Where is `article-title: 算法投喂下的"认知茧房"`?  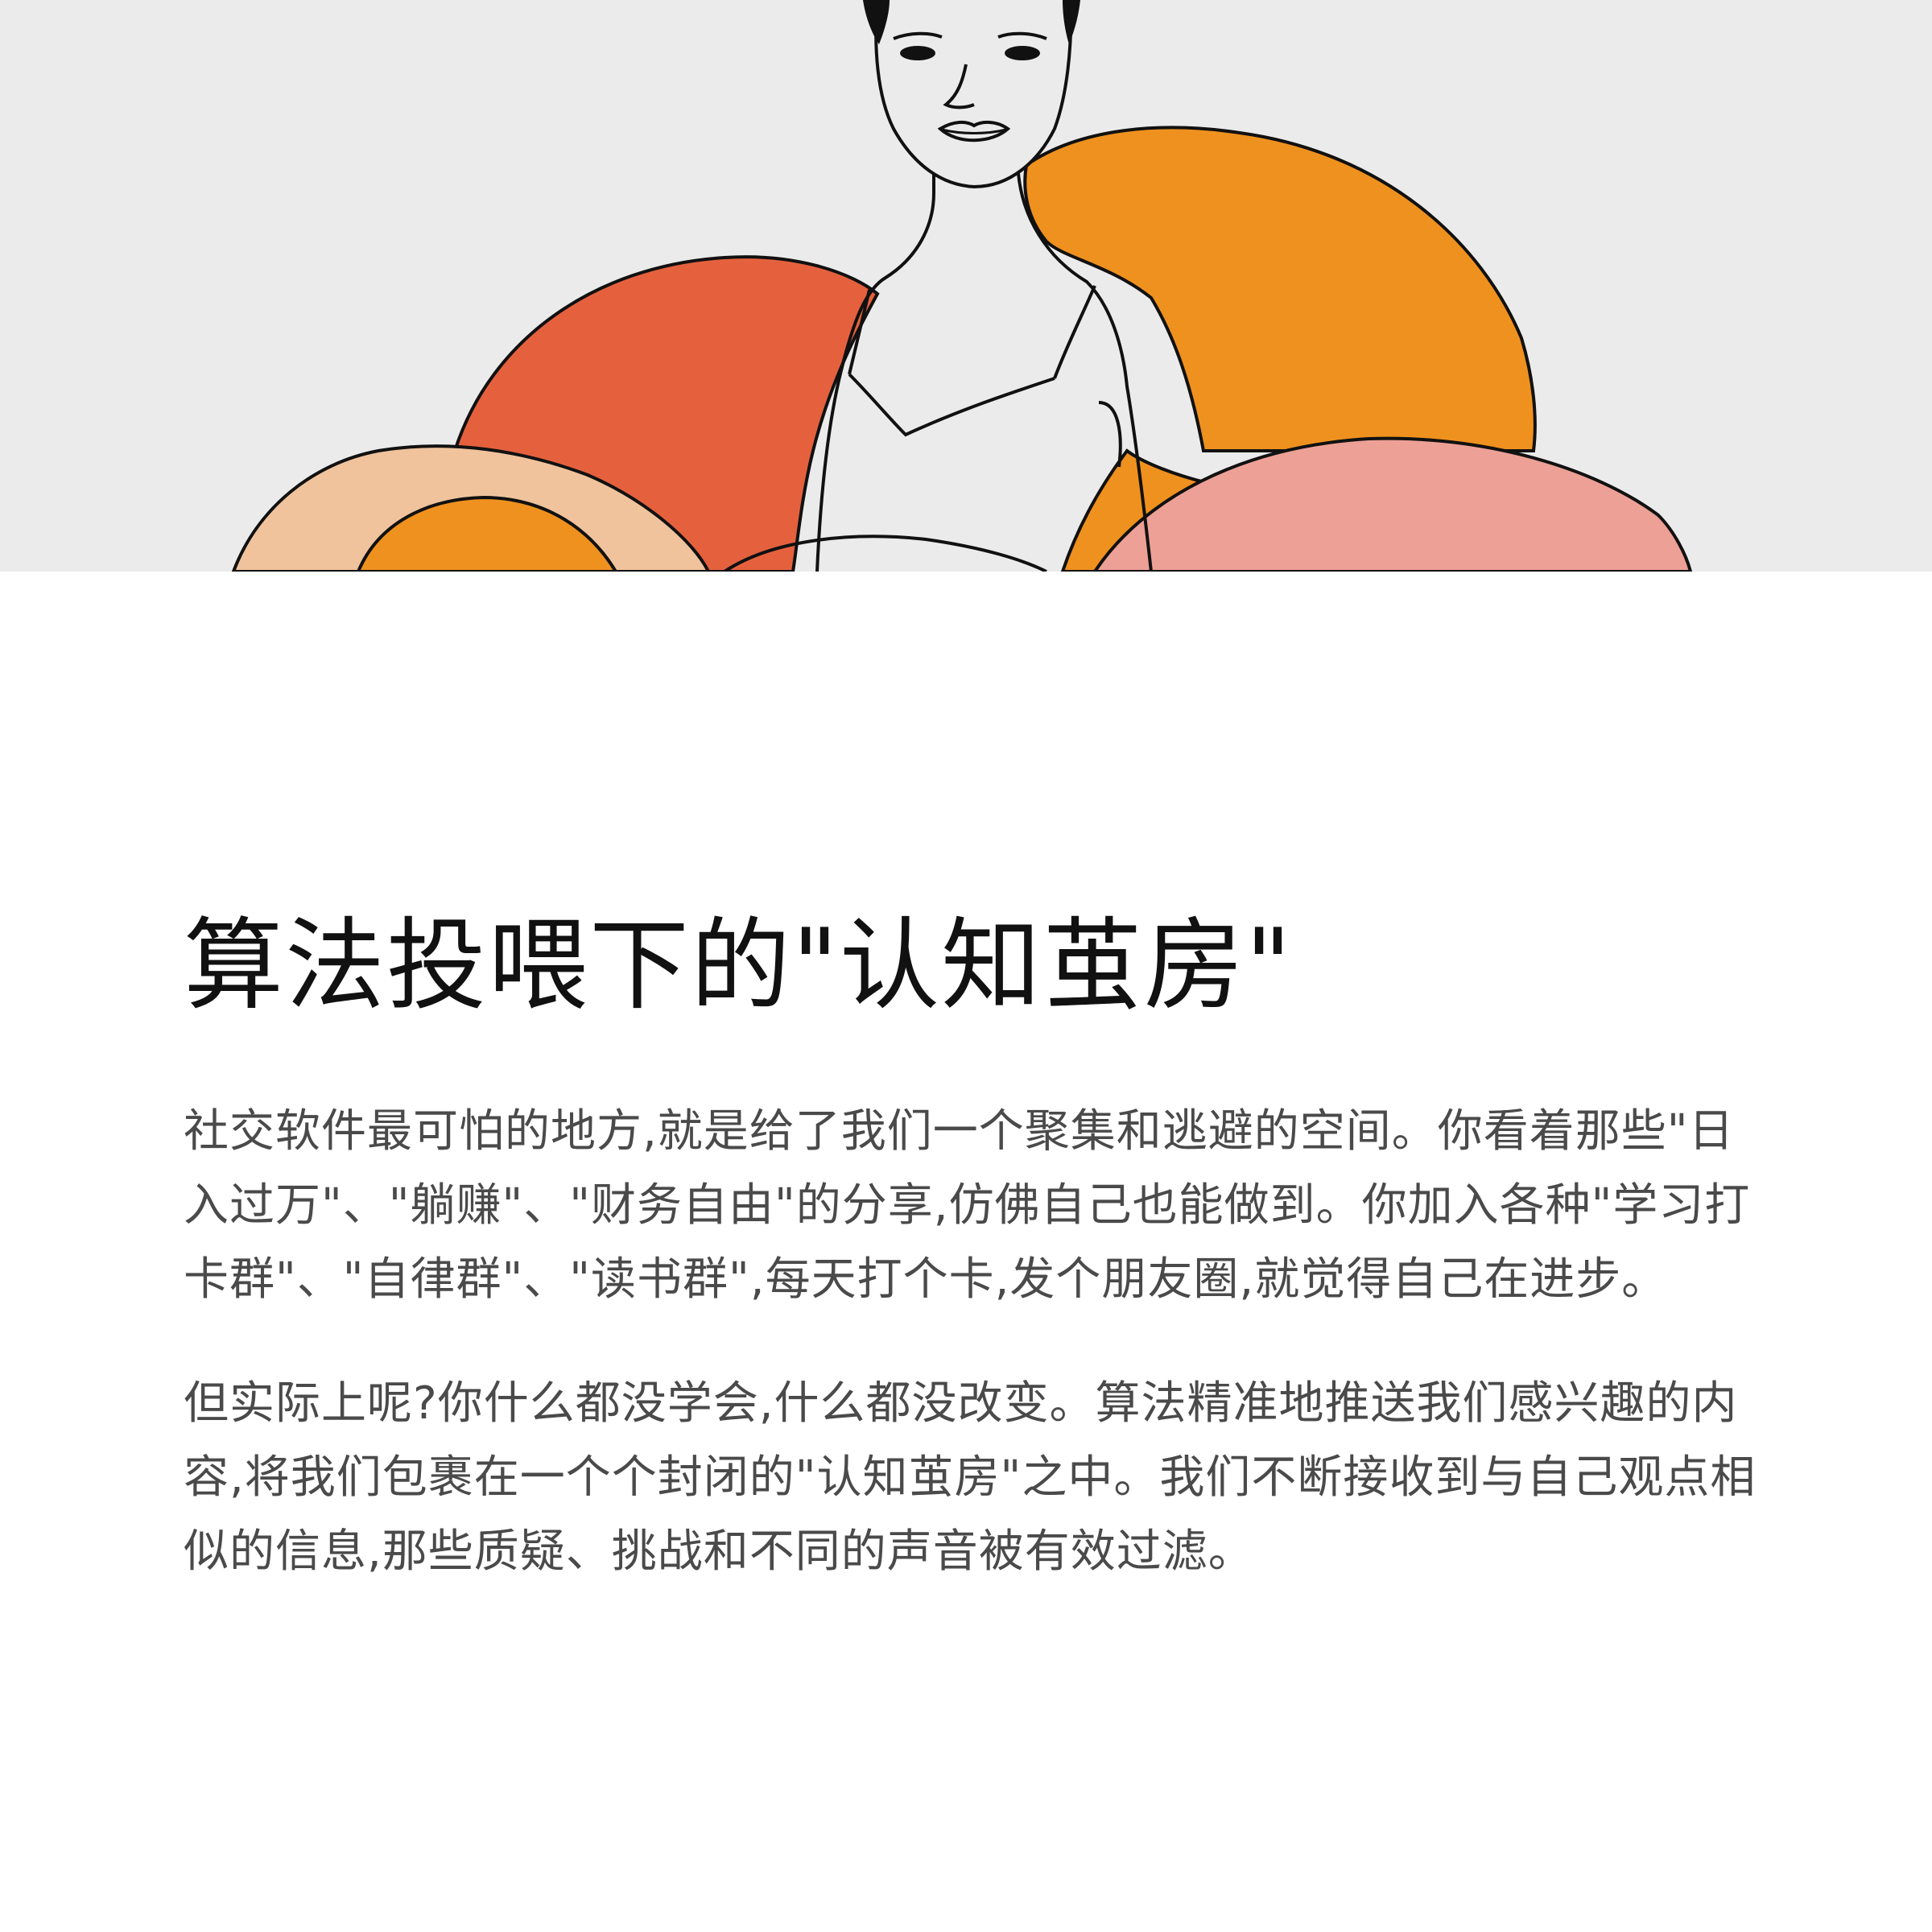
article-title: 算法投喂下的"认知茧房" is located at coordinates (739, 966).